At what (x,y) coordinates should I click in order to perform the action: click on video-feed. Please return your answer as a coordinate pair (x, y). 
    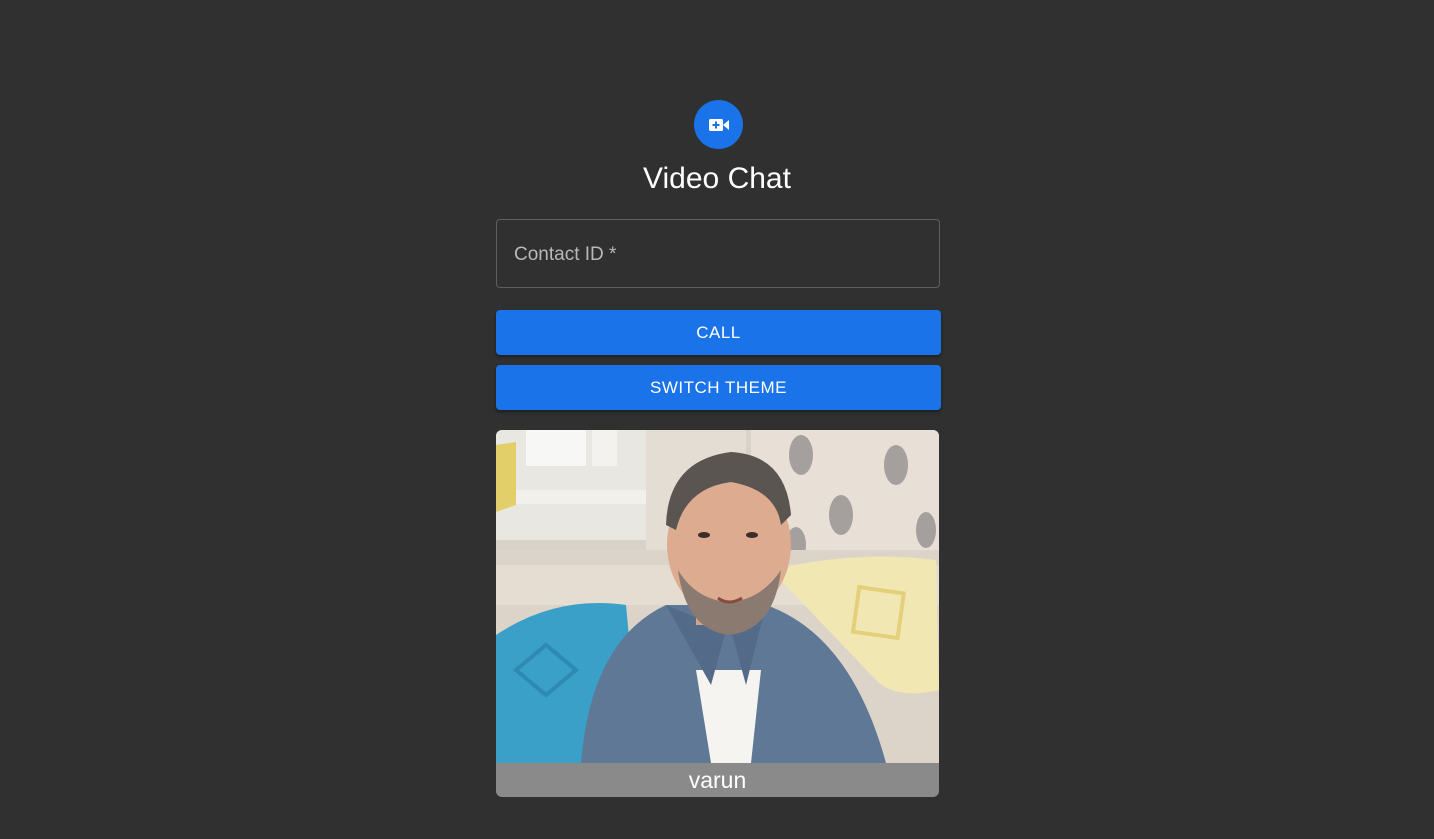
    Looking at the image, I should click on (717, 596).